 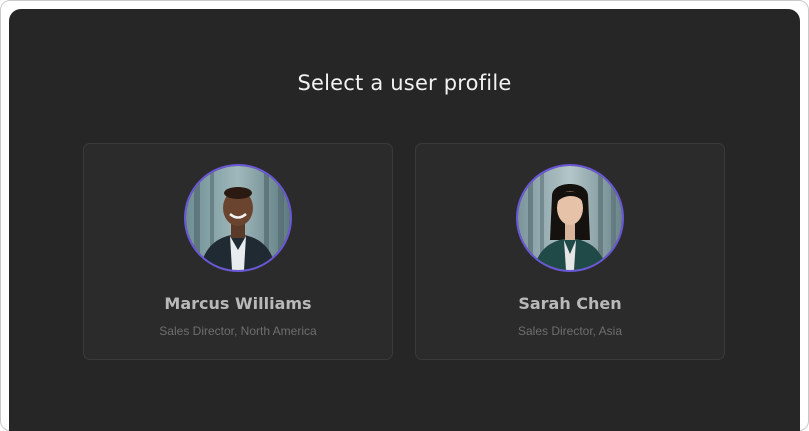 What do you see at coordinates (238, 303) in the screenshot?
I see `profile-name: Marcus Williams` at bounding box center [238, 303].